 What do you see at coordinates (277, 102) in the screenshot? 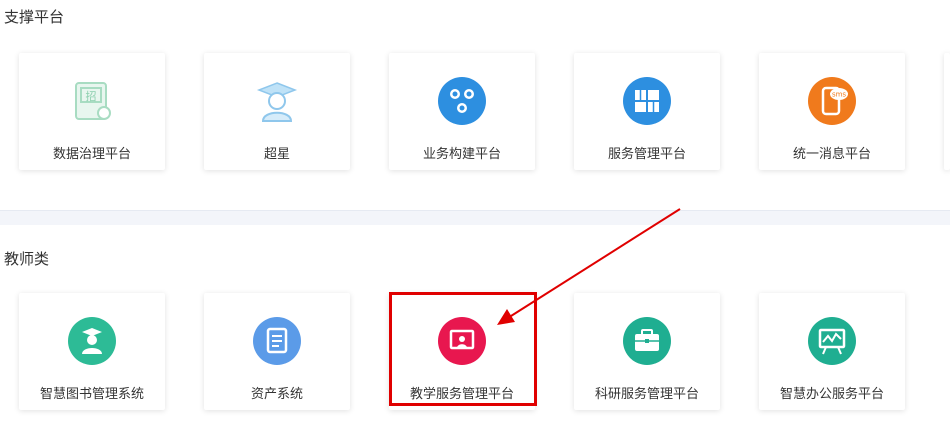
I see `graduate-icon` at bounding box center [277, 102].